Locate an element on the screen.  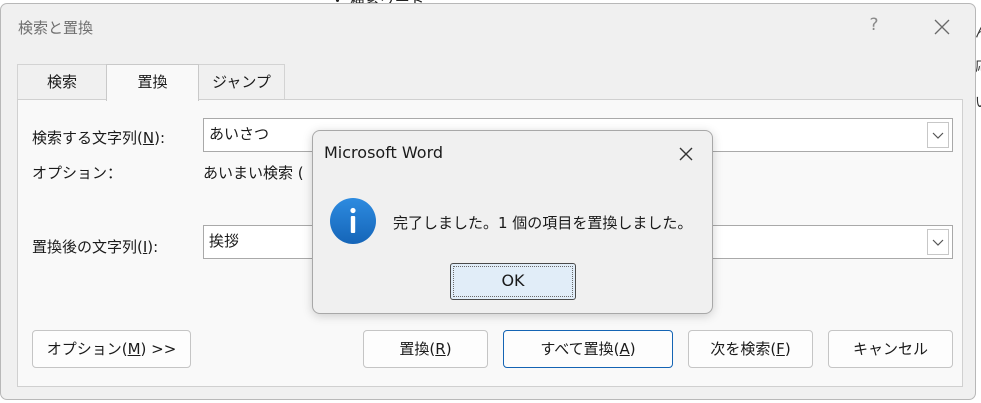
replace-button: 置換(R) is located at coordinates (425, 349).